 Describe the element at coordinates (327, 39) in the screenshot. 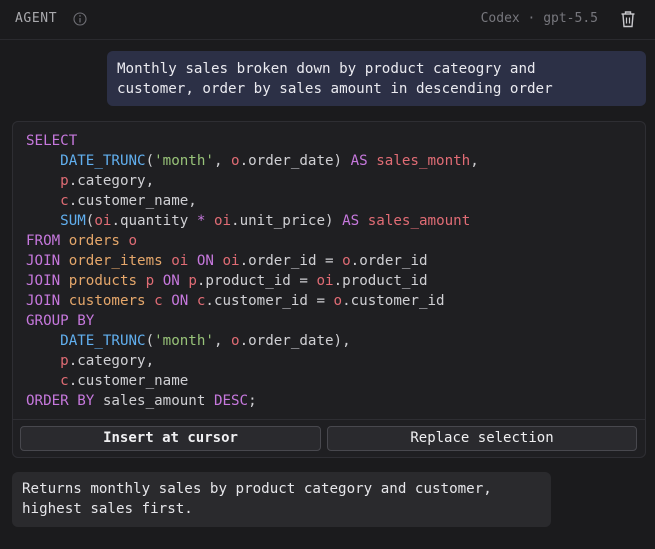

I see `header-divider` at that location.